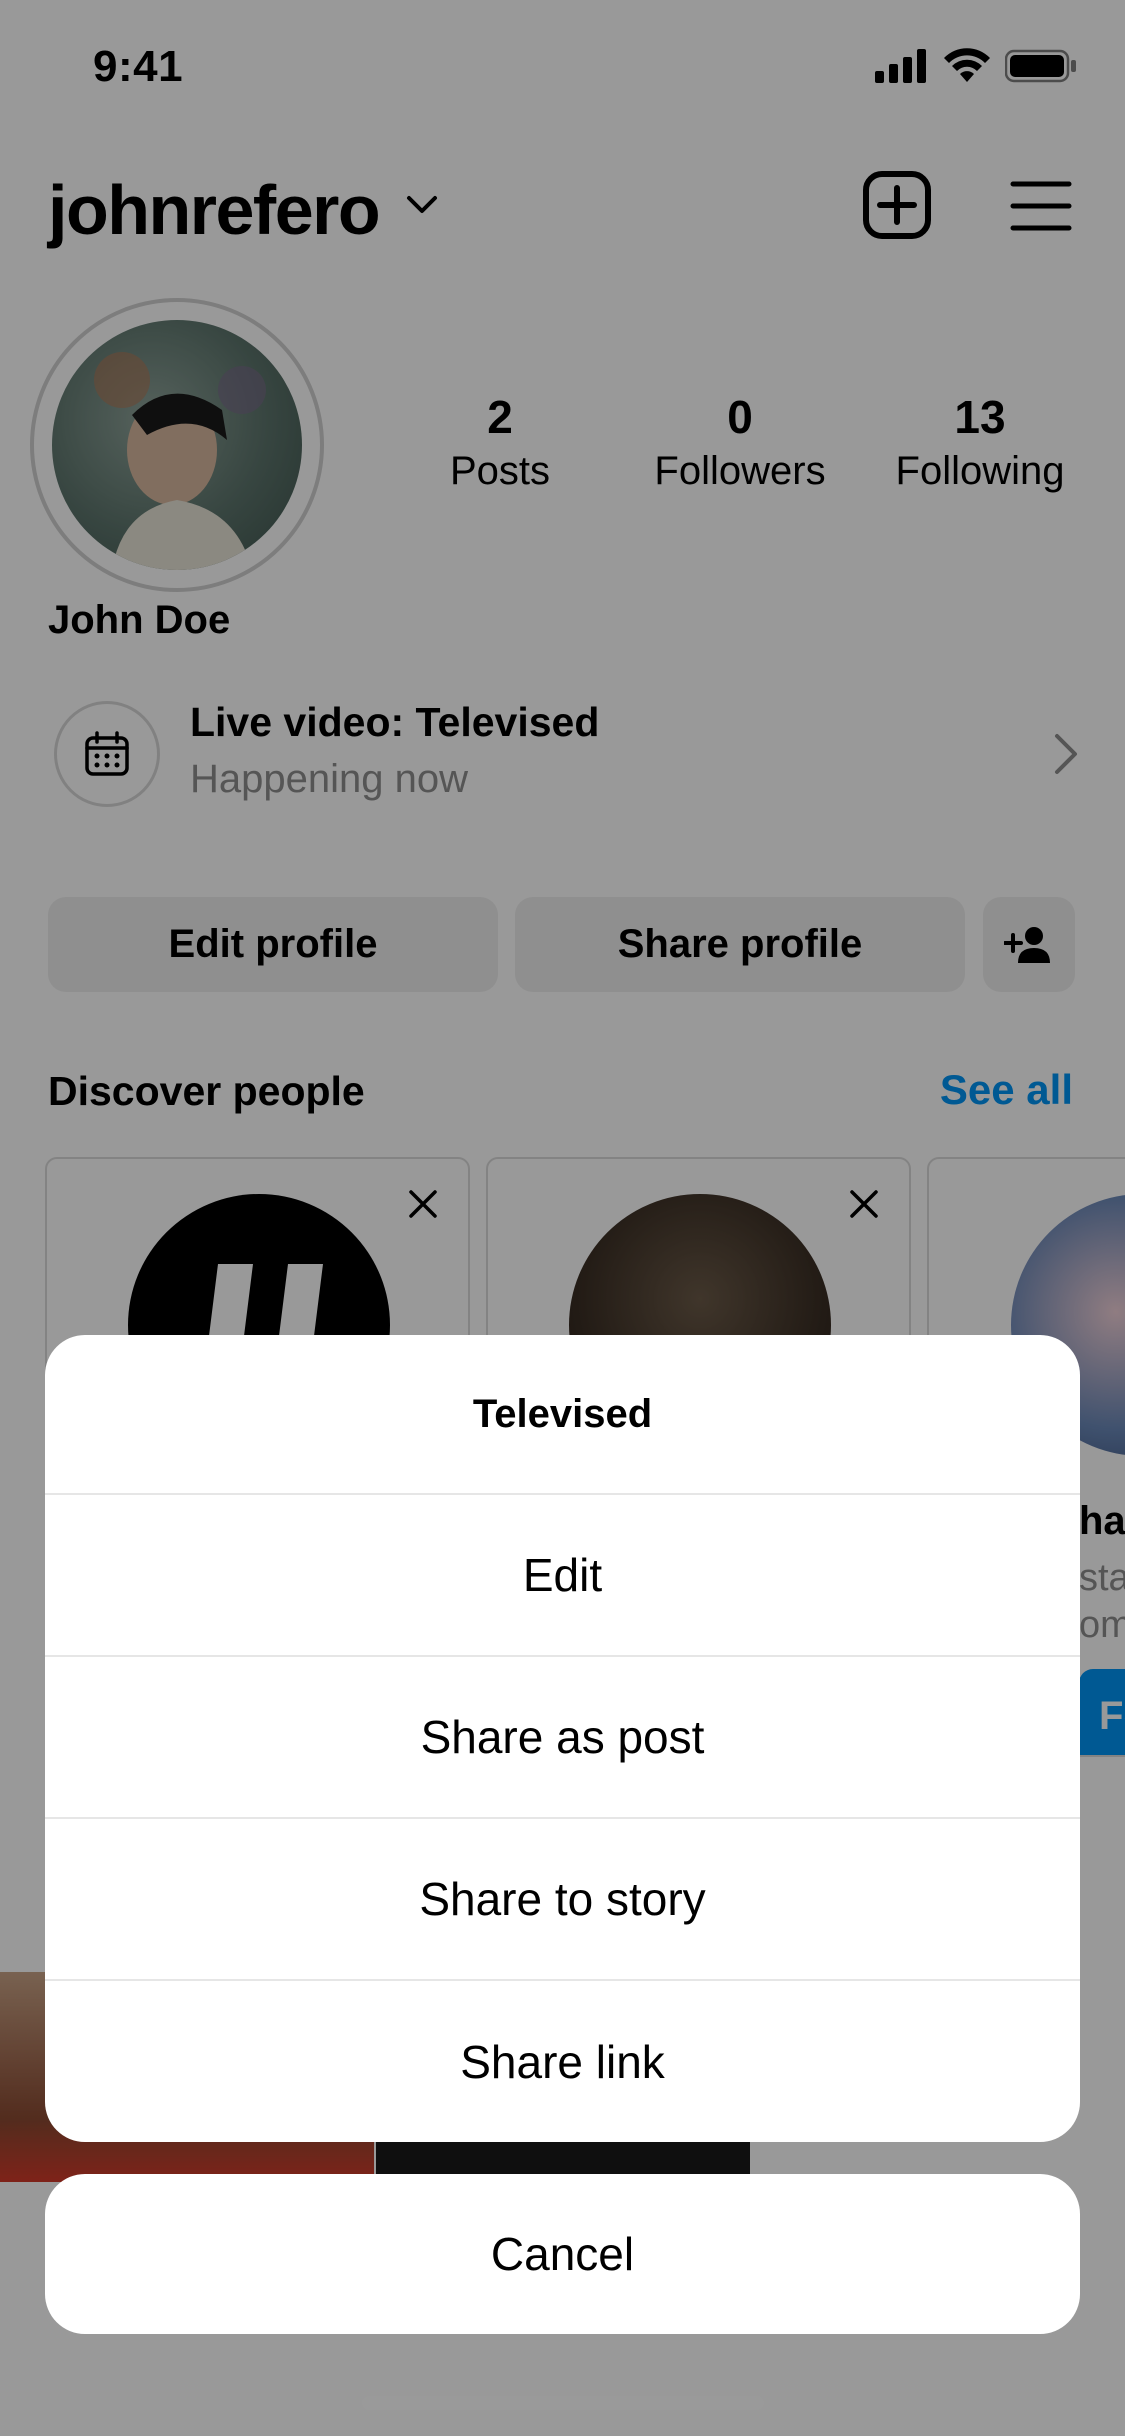  I want to click on edit-option: Edit, so click(562, 1576).